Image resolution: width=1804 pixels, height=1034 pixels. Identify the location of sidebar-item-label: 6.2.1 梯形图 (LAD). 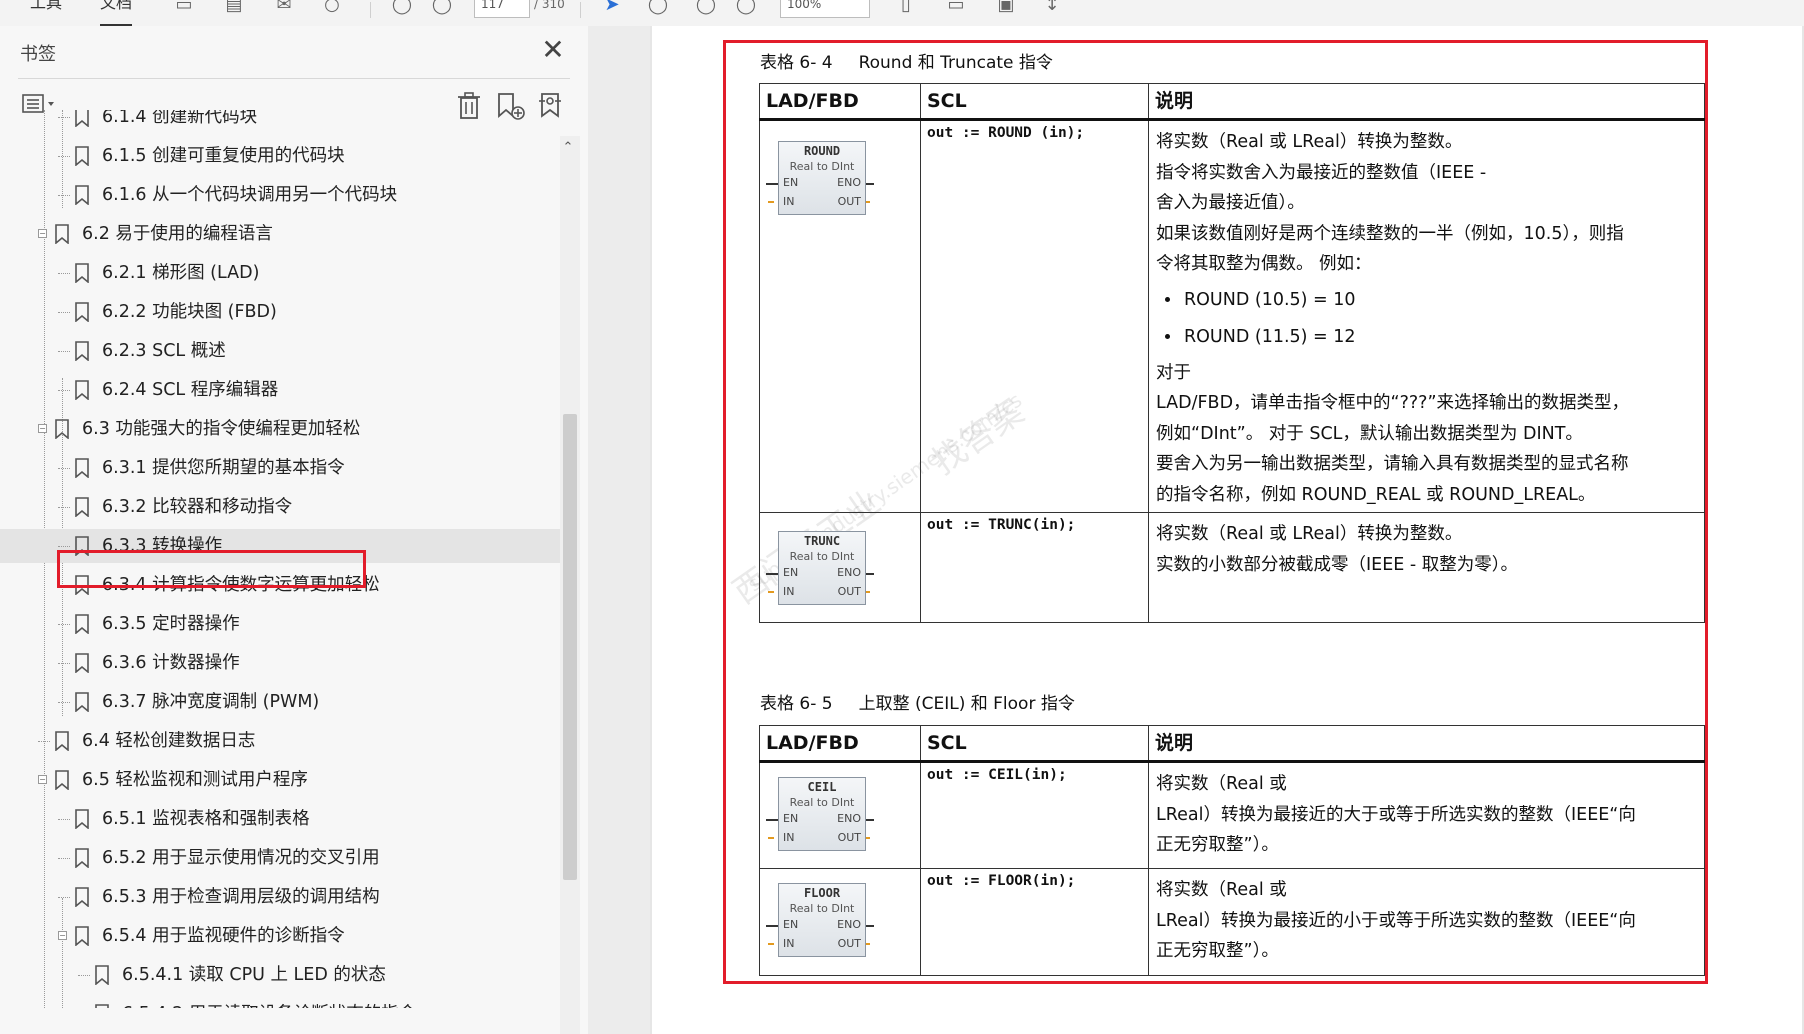
(181, 273).